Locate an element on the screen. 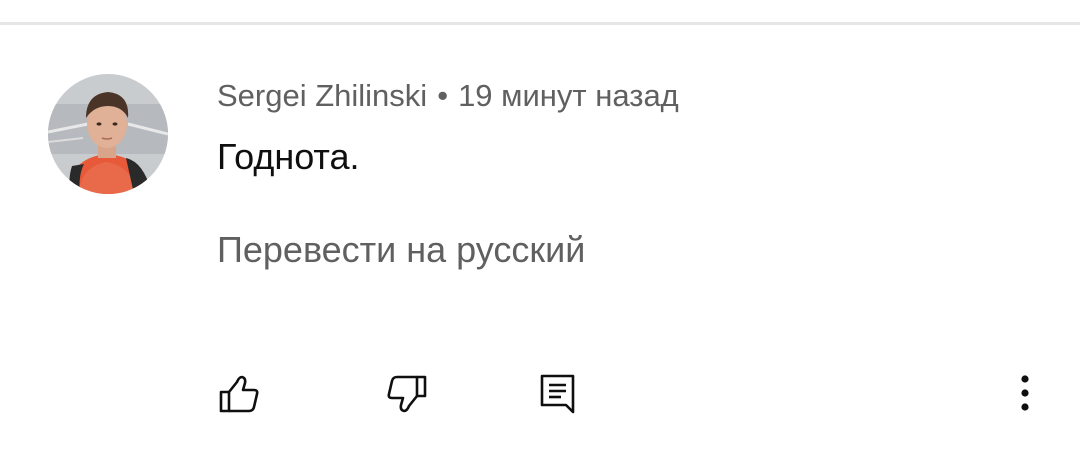  dislike-button is located at coordinates (407, 394).